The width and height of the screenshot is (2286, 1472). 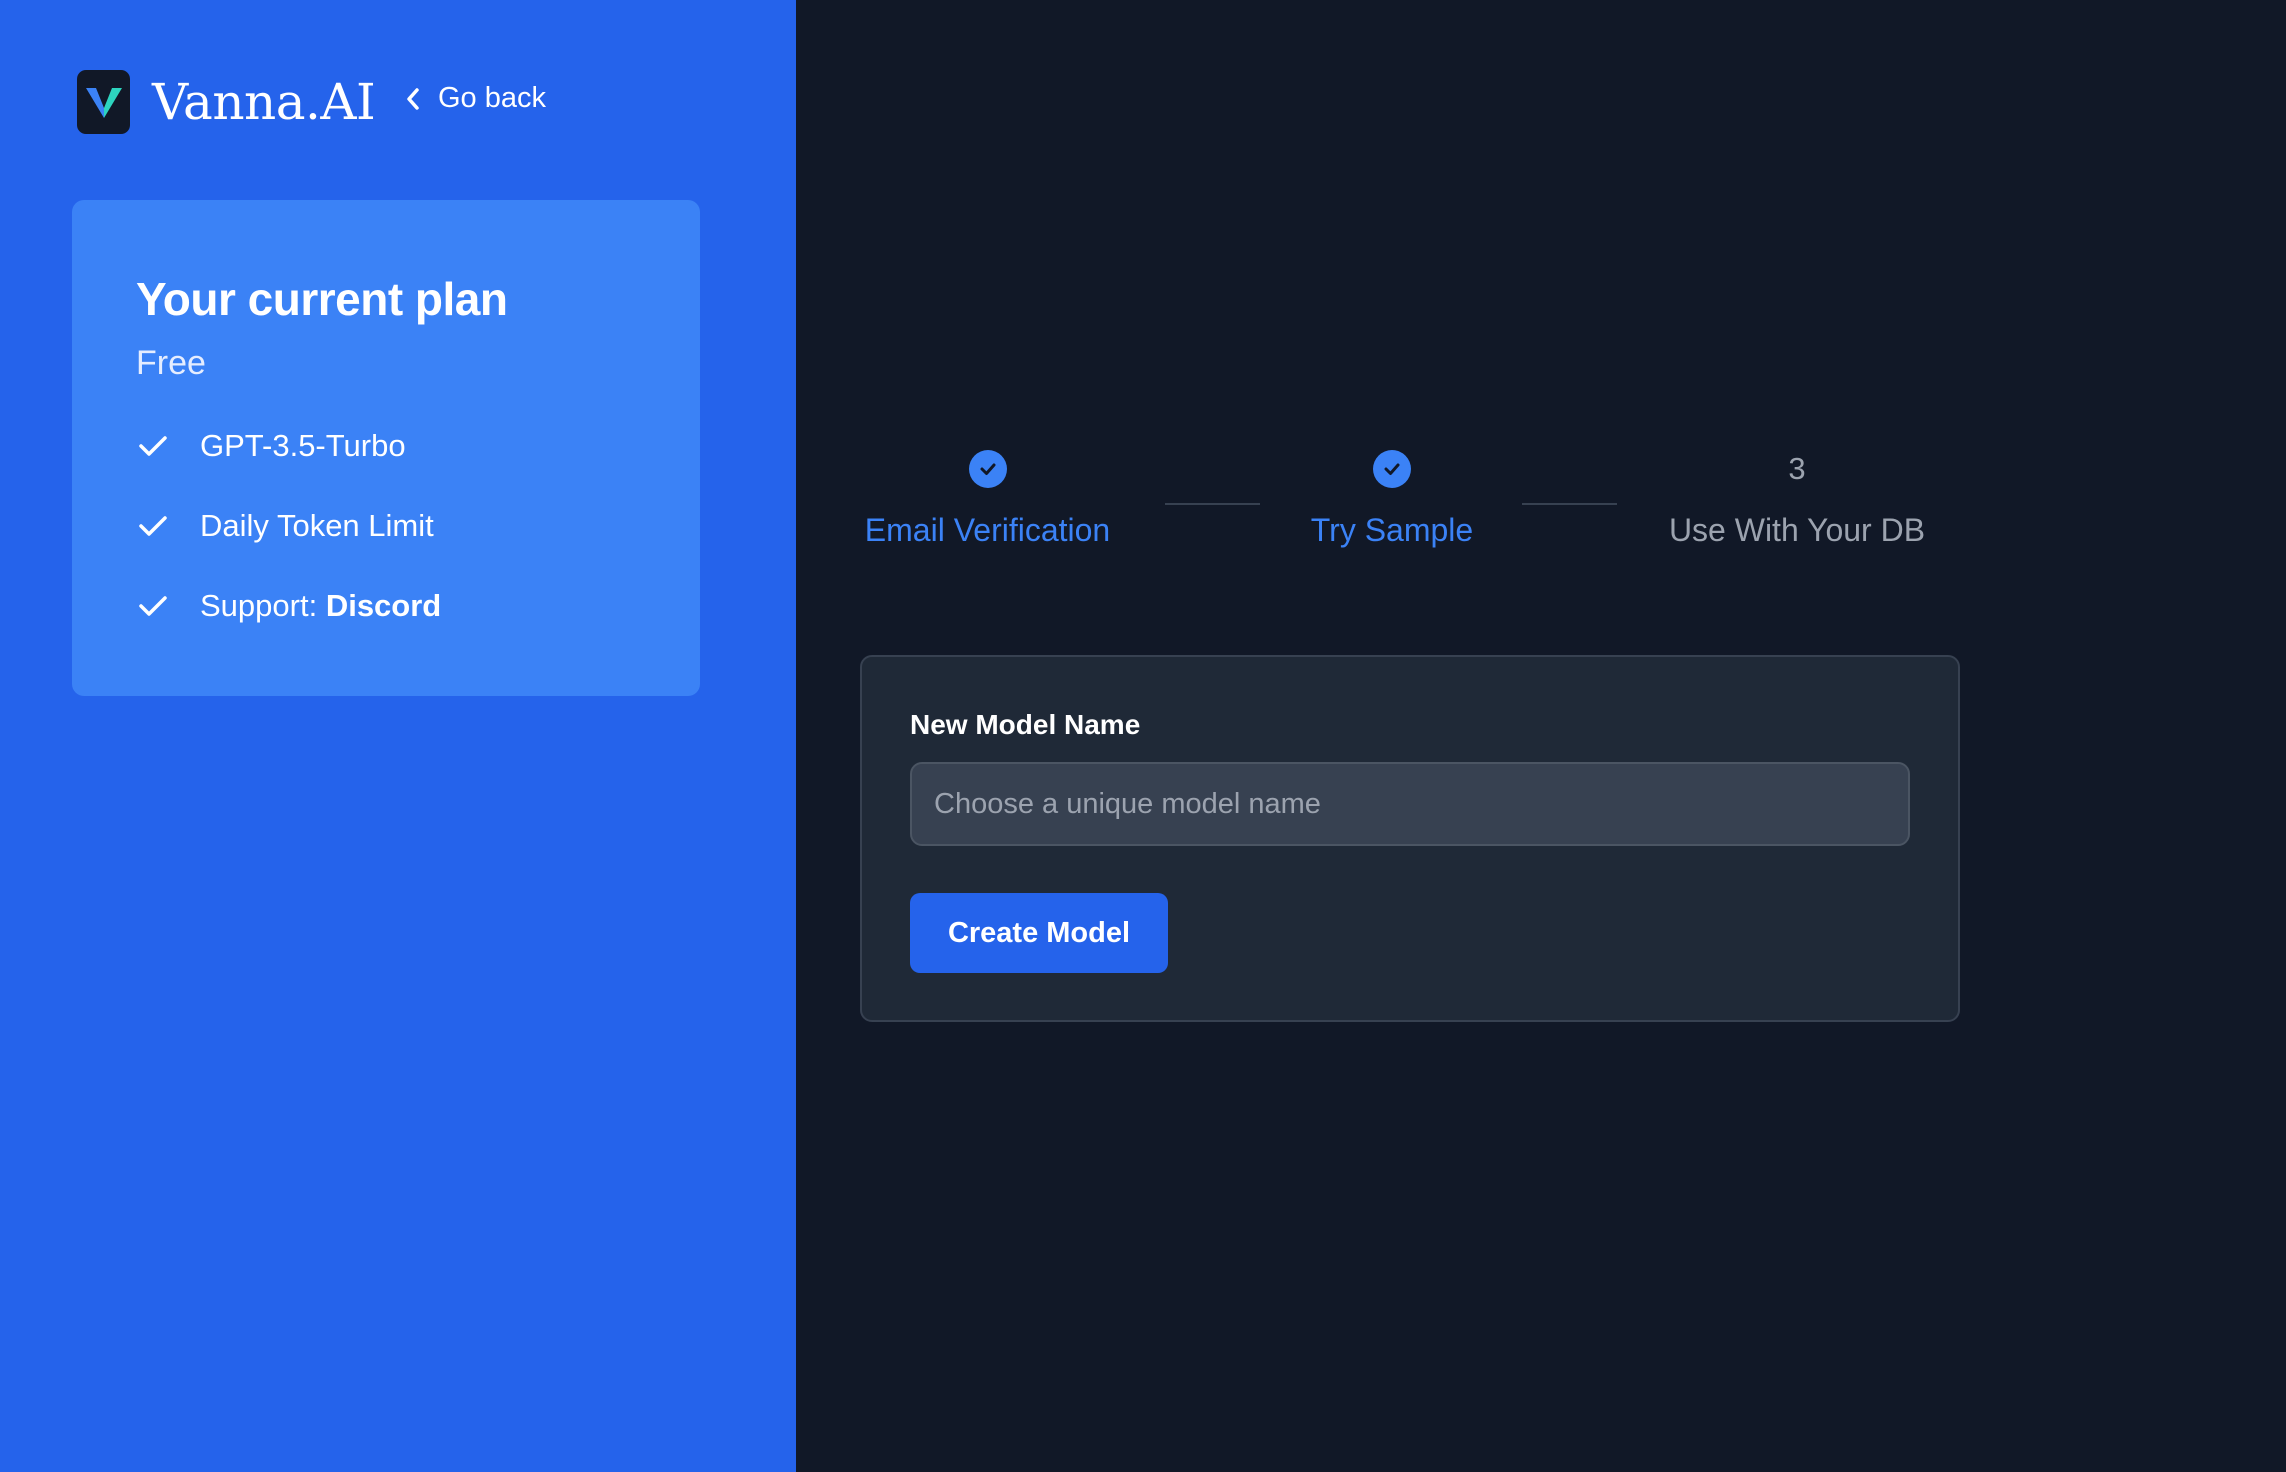 I want to click on support-prefix: Support:, so click(x=263, y=605).